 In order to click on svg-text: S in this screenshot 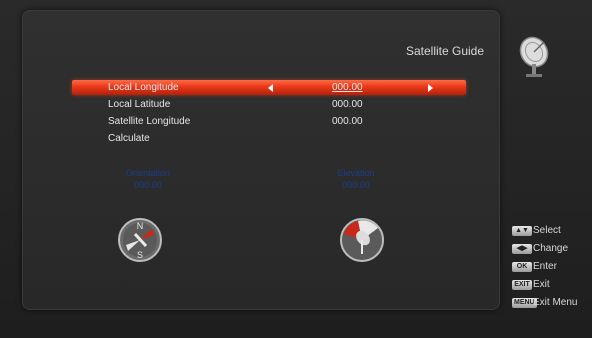, I will do `click(140, 255)`.